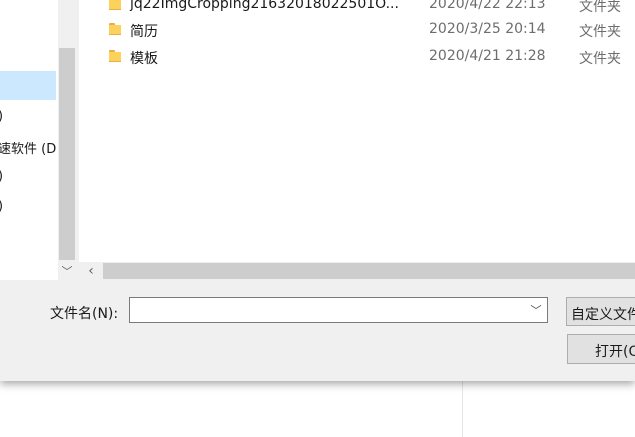 The image size is (635, 437). Describe the element at coordinates (317, 409) in the screenshot. I see `background-window` at that location.